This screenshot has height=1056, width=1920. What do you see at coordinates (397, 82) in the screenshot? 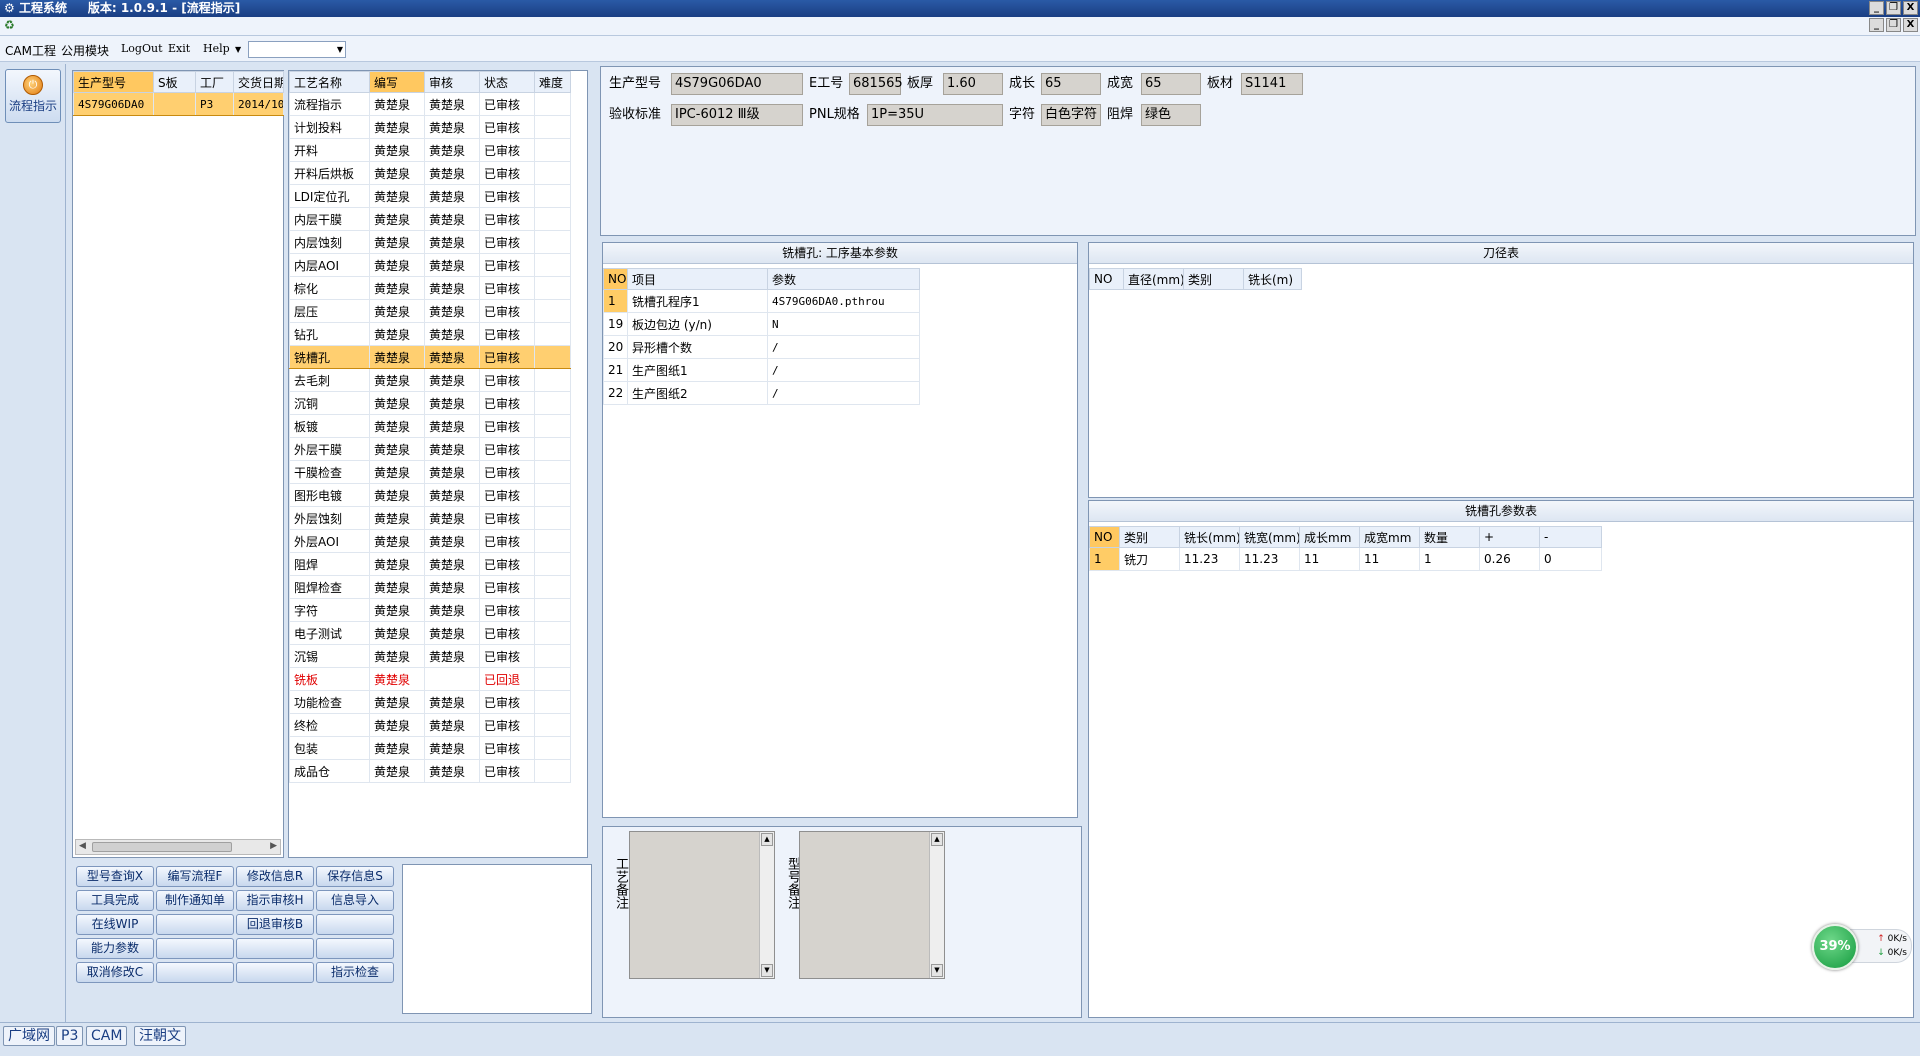
I see `col-writer: 编写` at bounding box center [397, 82].